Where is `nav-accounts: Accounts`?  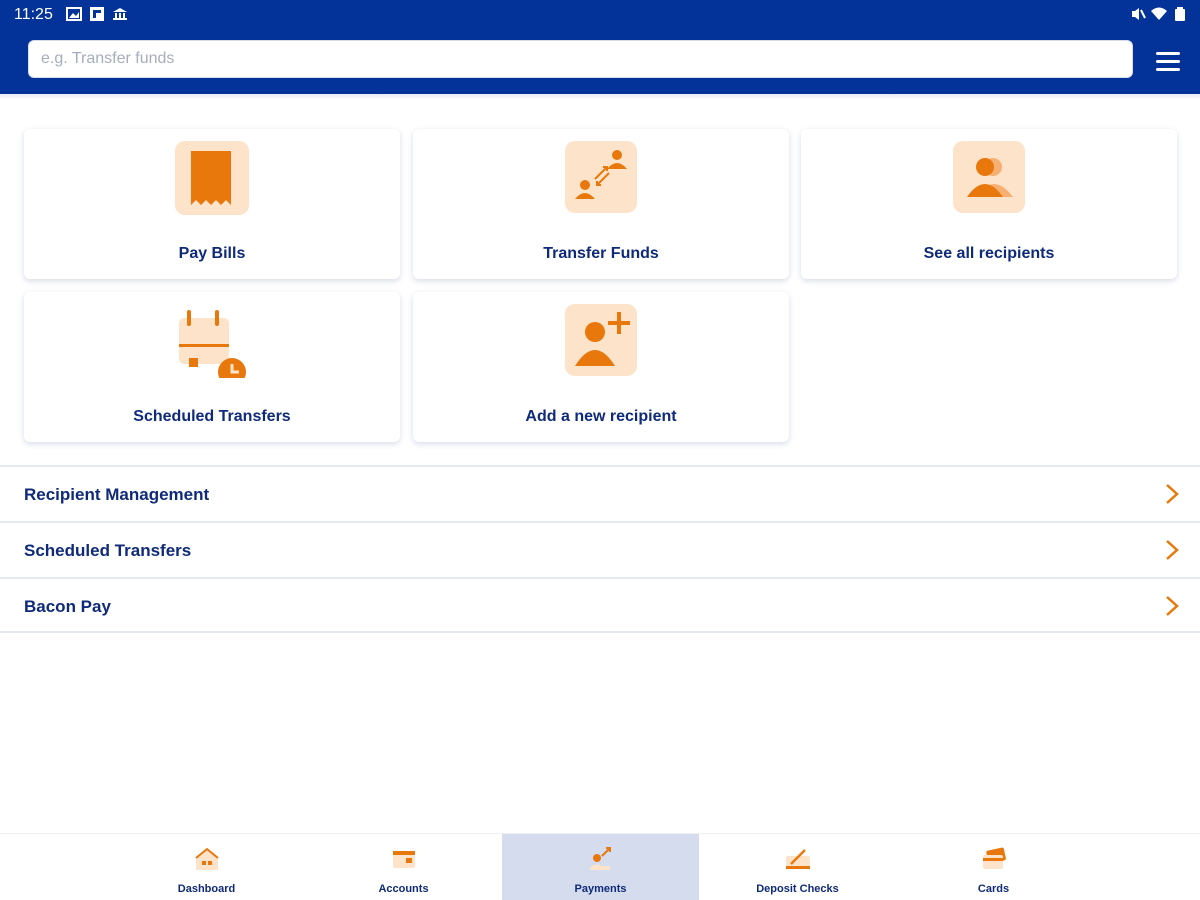
nav-accounts: Accounts is located at coordinates (403, 867).